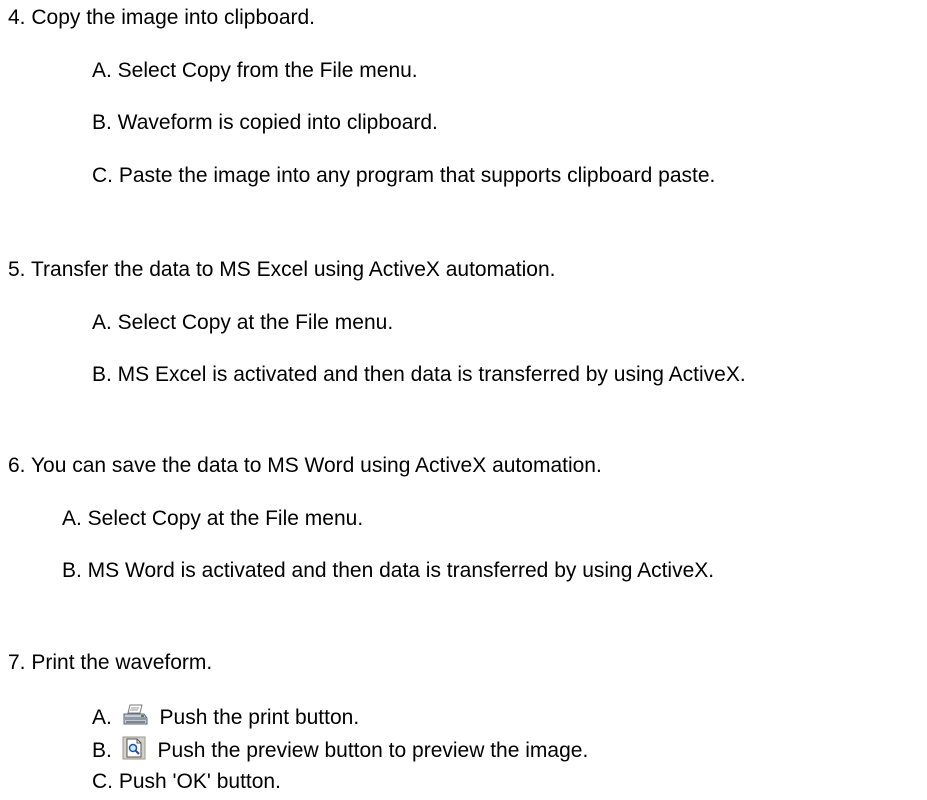  What do you see at coordinates (265, 122) in the screenshot?
I see `section-4-step-b: B. Waveform is copied into clipboard.` at bounding box center [265, 122].